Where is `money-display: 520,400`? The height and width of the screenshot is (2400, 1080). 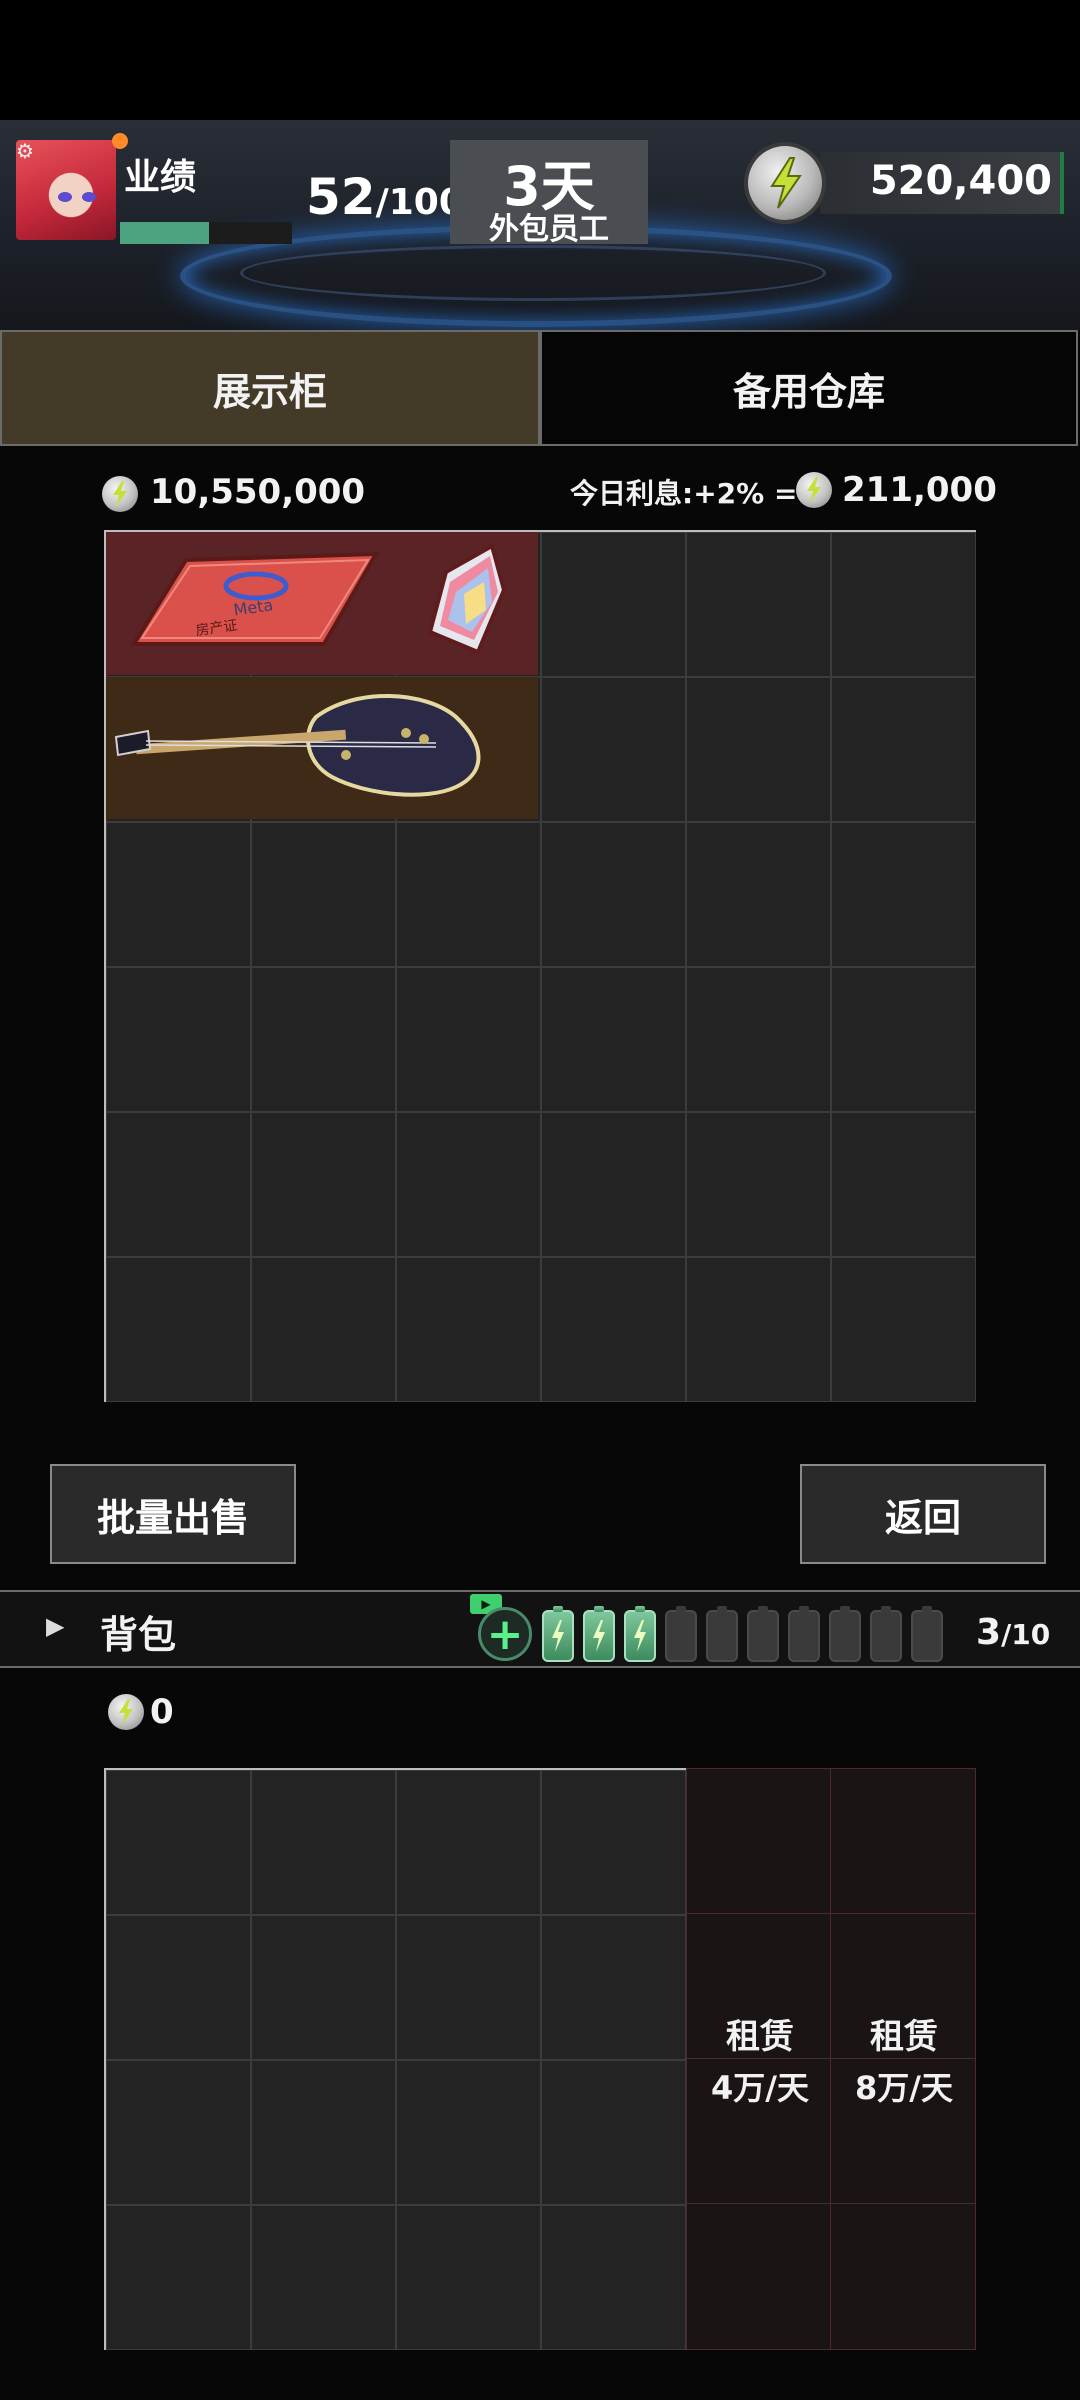 money-display: 520,400 is located at coordinates (942, 183).